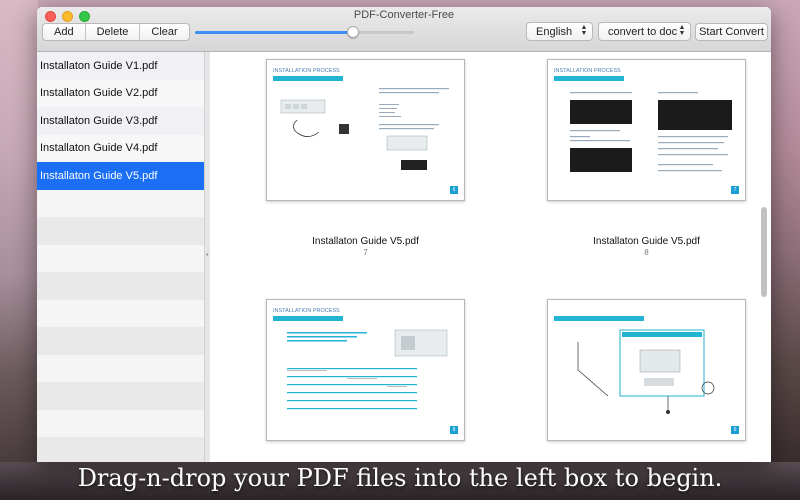 The width and height of the screenshot is (800, 500). I want to click on vertical-scrollbar, so click(764, 252).